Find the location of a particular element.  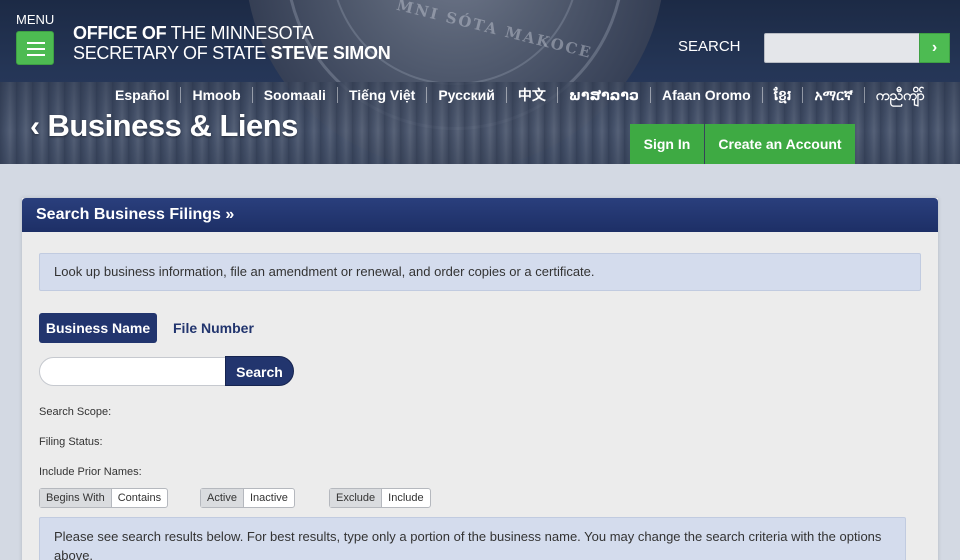

scope-contains-option: Contains is located at coordinates (138, 498).